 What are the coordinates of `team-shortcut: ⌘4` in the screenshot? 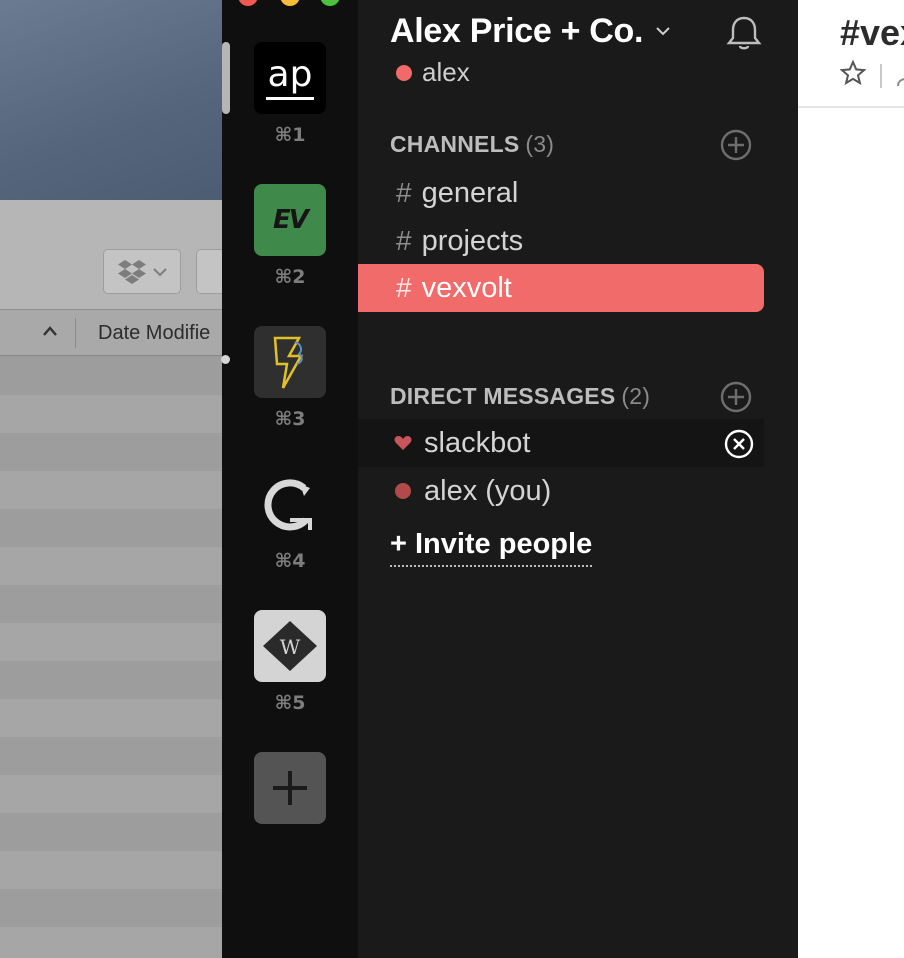 It's located at (290, 561).